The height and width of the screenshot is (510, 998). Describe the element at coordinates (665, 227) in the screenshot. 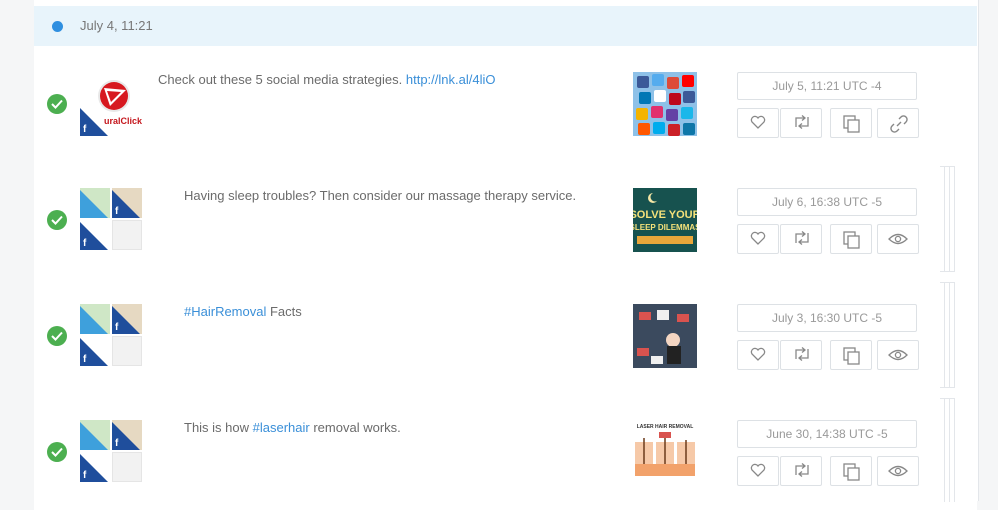

I see `svg-text: SLEEP DILEMMAS` at that location.